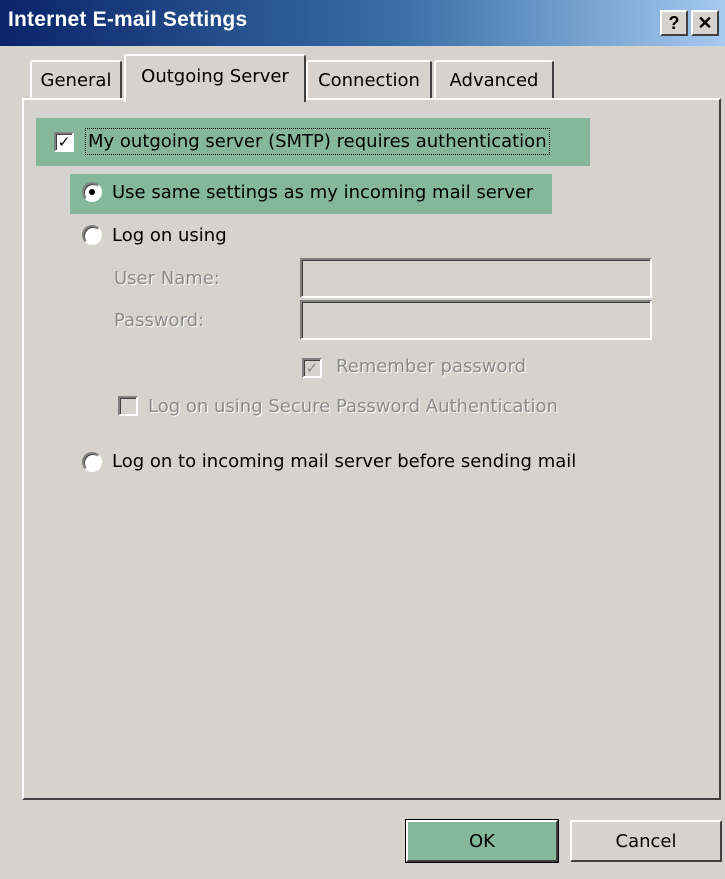 The image size is (725, 879). I want to click on ok-button: OK, so click(482, 841).